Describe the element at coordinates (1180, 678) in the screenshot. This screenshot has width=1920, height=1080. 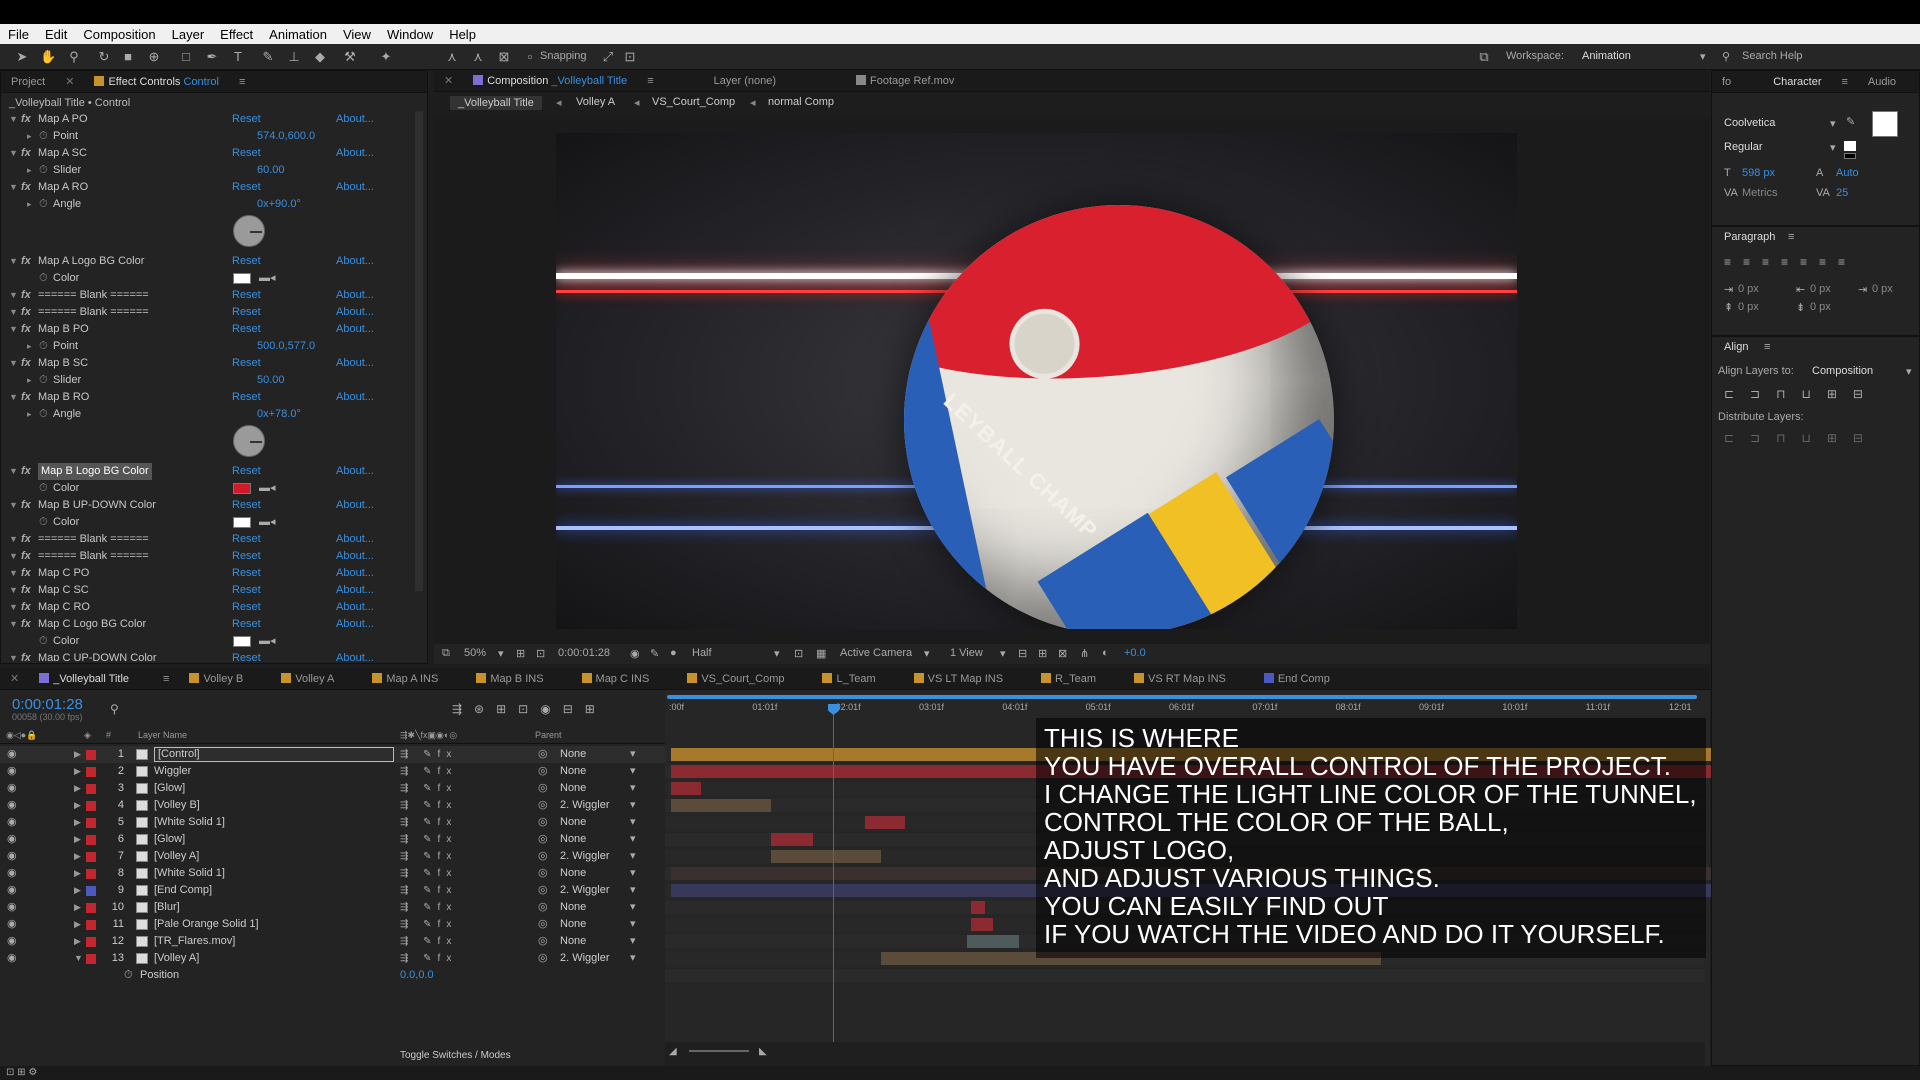
I see `timeline-tab: VS RT Map INS` at that location.